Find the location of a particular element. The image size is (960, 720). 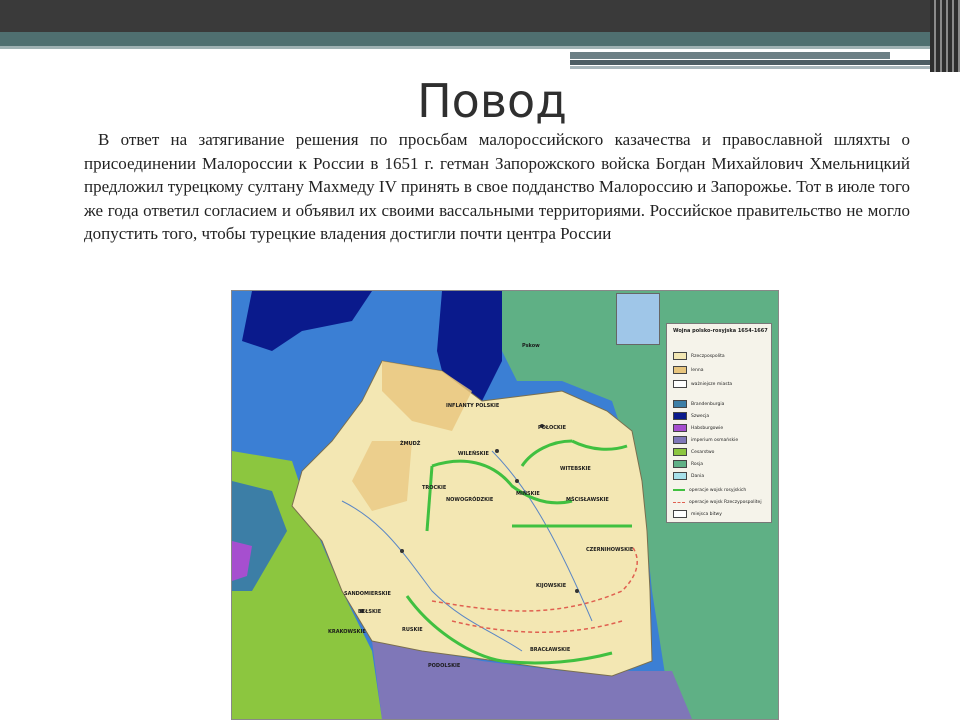

map-label: ŻMUDŹ is located at coordinates (410, 444).